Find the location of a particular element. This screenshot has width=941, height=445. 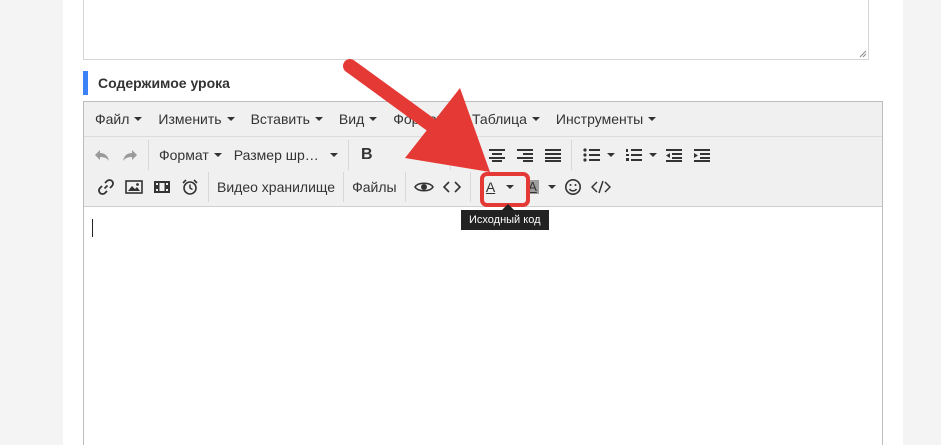

menu-label: Вид is located at coordinates (351, 119).